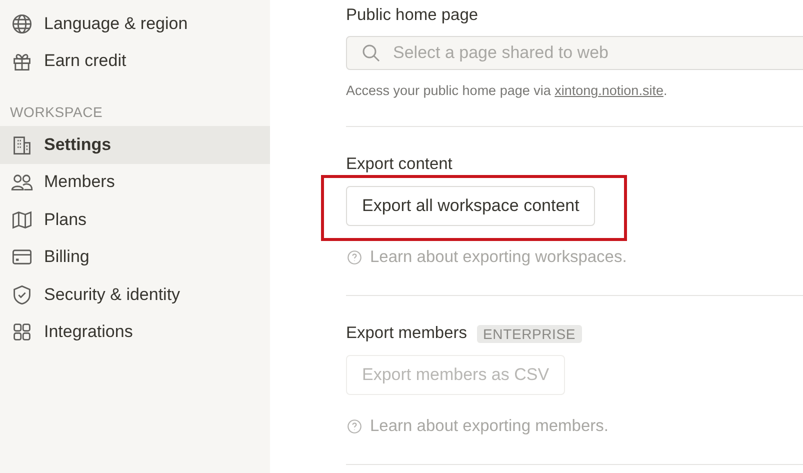  Describe the element at coordinates (529, 333) in the screenshot. I see `plan-badge: ENTERPRISE` at that location.